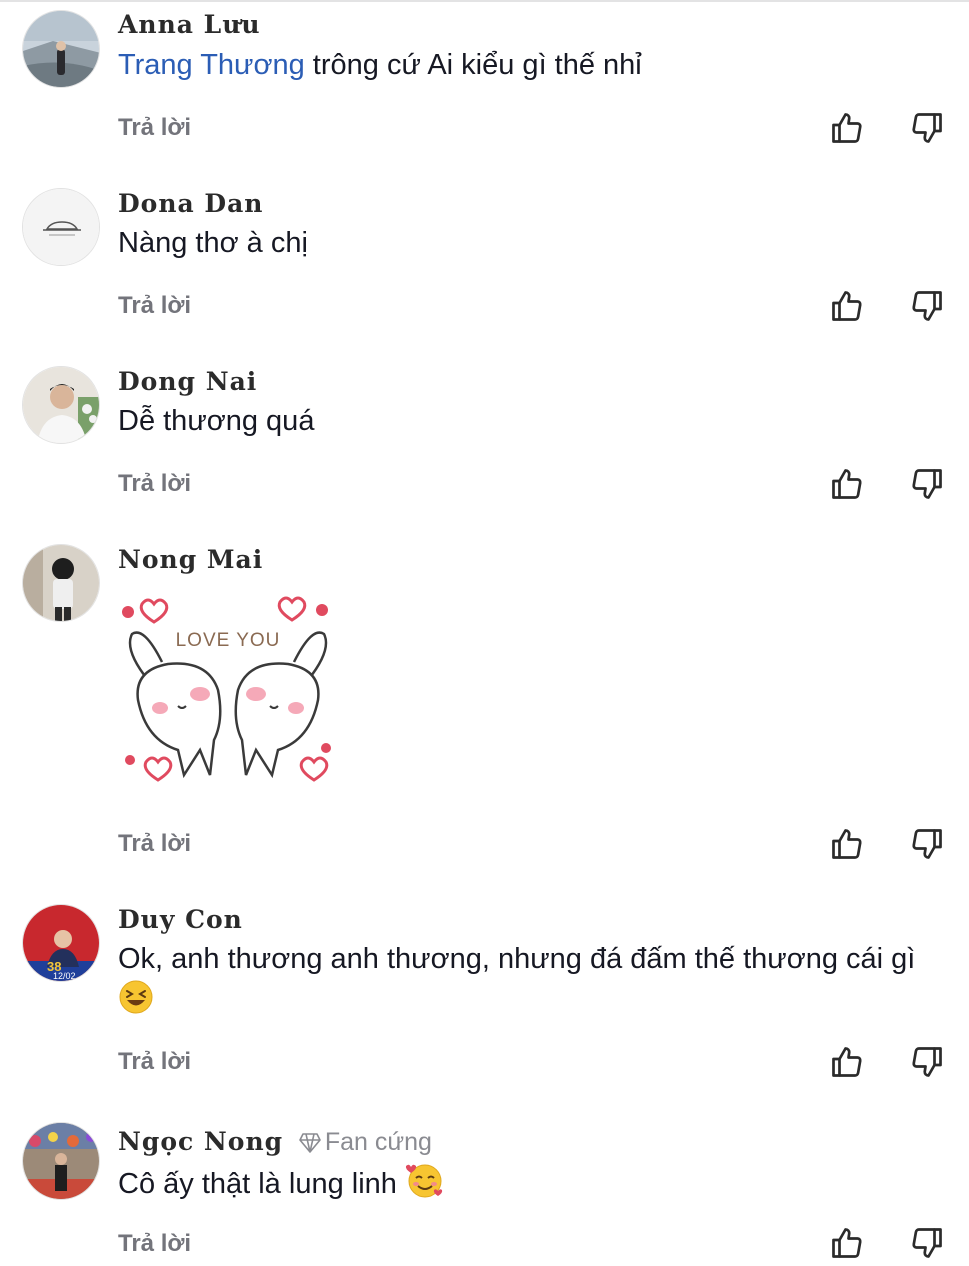 The width and height of the screenshot is (969, 1266). I want to click on diamond-icon, so click(310, 1143).